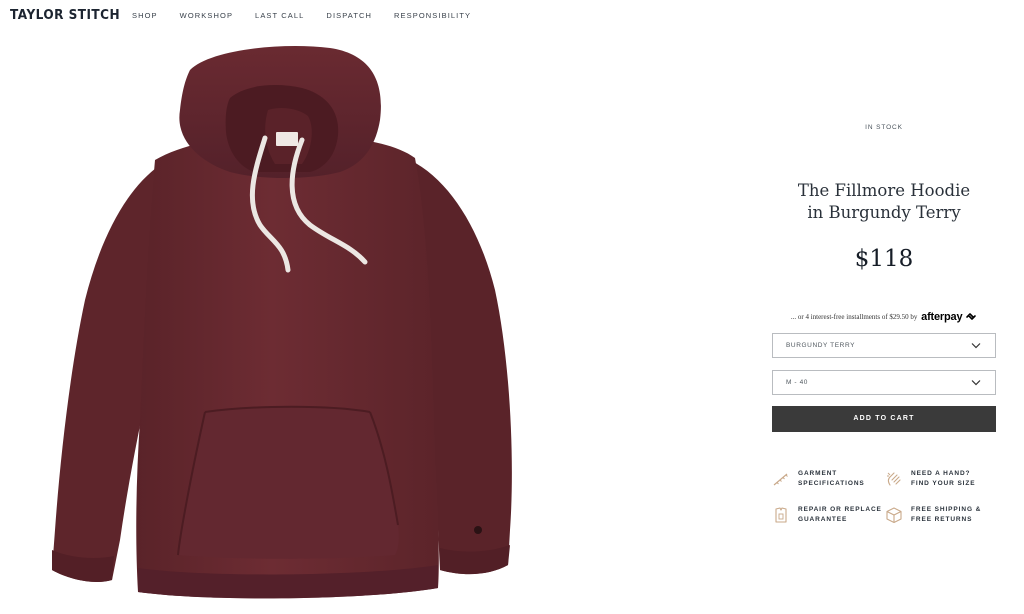 The image size is (1024, 614). Describe the element at coordinates (941, 473) in the screenshot. I see `feature-line1: NEED A HAND?` at that location.